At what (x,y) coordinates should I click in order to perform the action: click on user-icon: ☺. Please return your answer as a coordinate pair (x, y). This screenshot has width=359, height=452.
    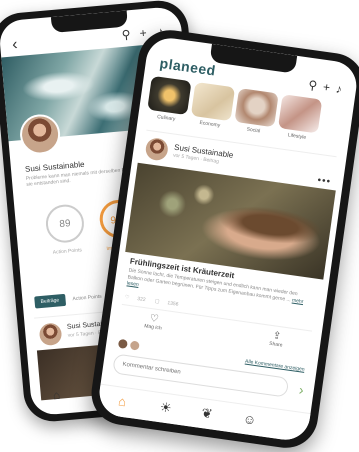
    Looking at the image, I should click on (249, 419).